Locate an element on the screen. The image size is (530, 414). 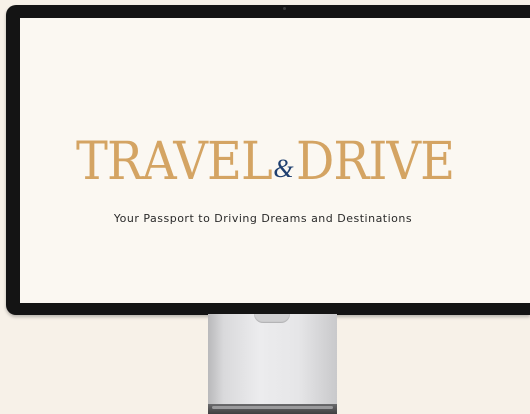
title-word-travel: TRAVEL is located at coordinates (174, 162).